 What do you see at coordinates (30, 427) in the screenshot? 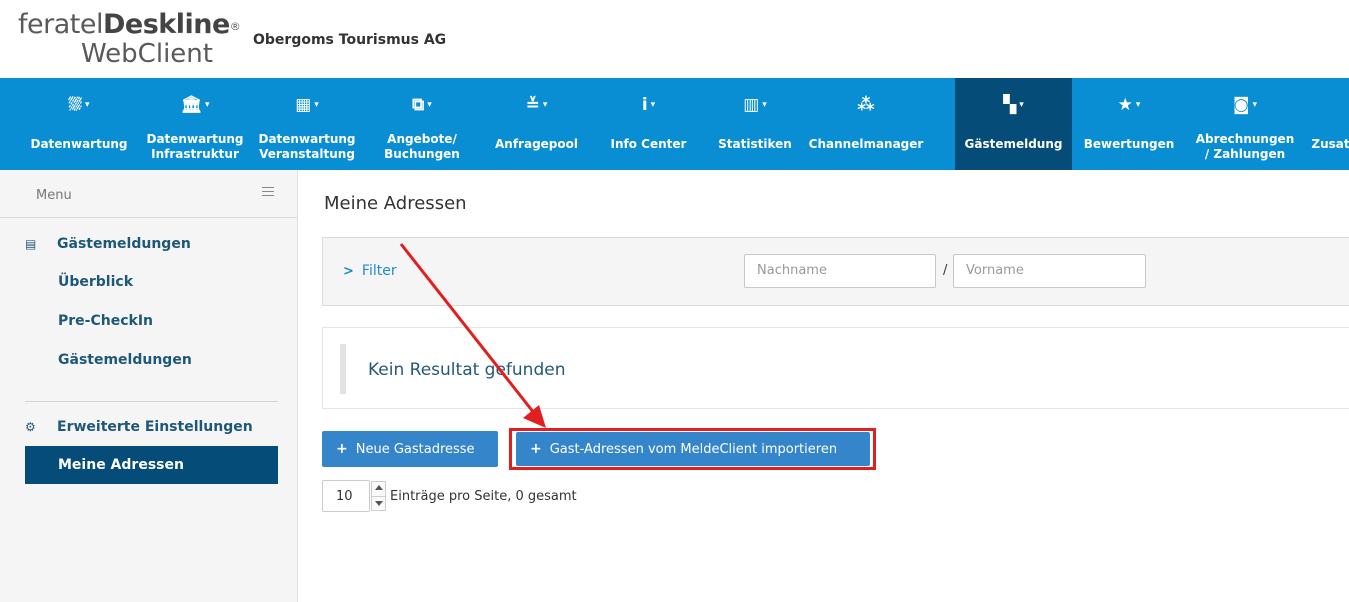
I see `cogs-icon: ⚙` at bounding box center [30, 427].